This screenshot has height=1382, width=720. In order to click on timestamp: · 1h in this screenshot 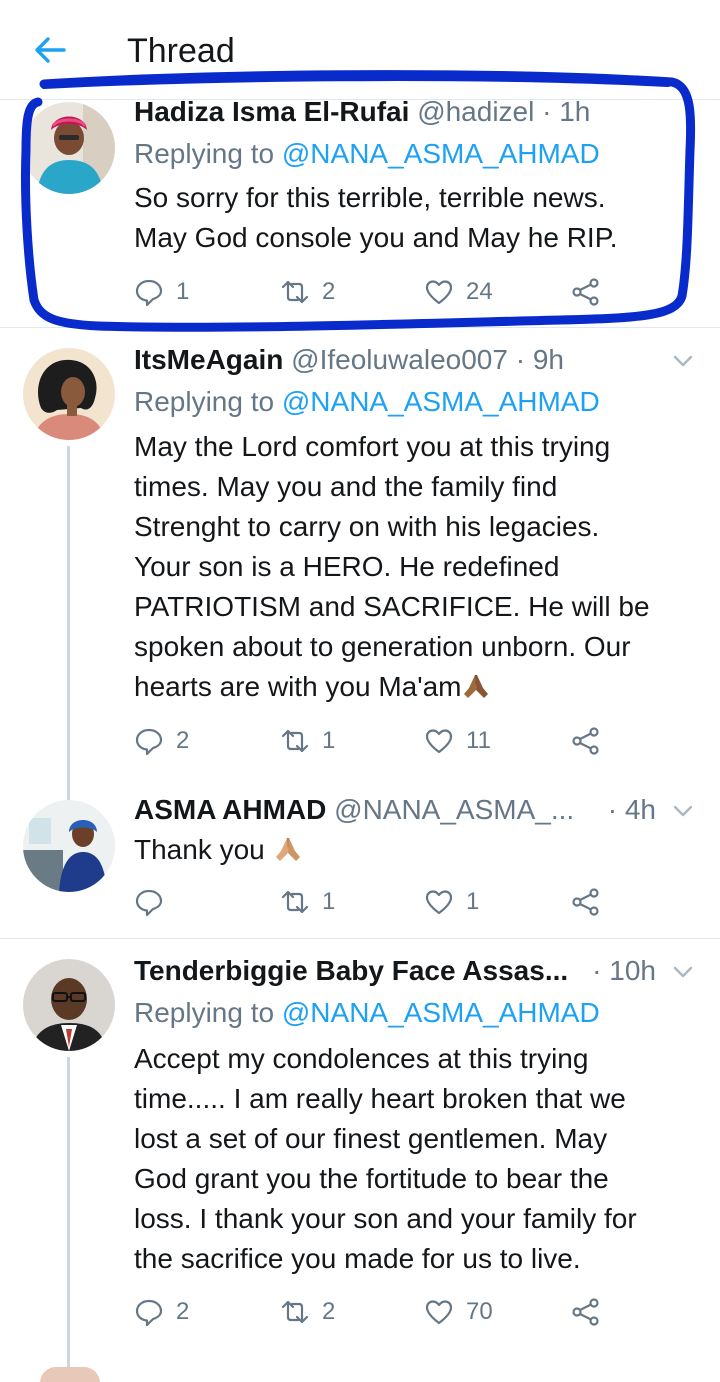, I will do `click(566, 111)`.